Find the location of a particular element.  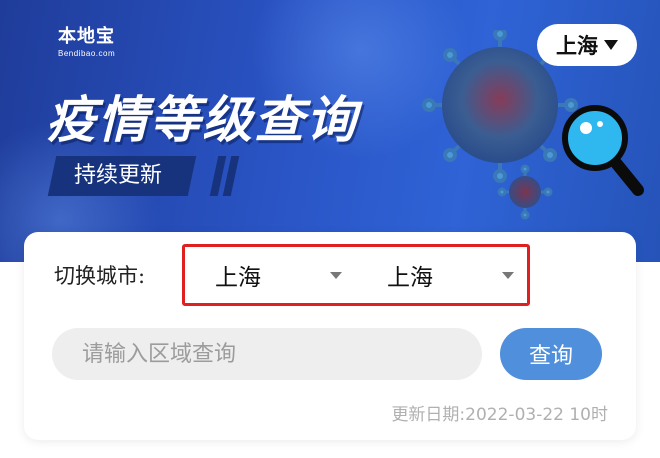

caret-down-icon is located at coordinates (611, 45).